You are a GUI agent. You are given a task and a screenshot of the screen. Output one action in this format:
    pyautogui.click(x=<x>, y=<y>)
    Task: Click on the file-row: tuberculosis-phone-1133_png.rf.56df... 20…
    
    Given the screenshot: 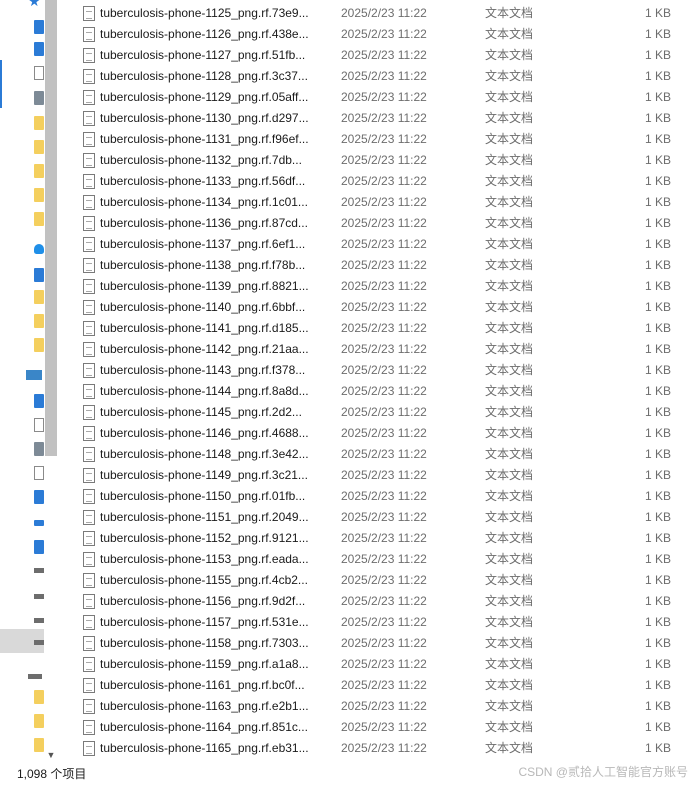 What is the action you would take?
    pyautogui.click(x=387, y=181)
    